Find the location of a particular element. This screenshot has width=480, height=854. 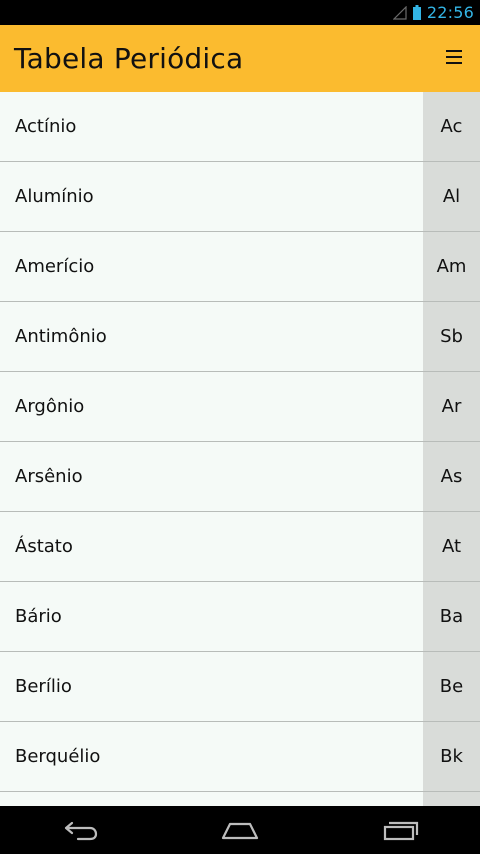

element-name: Alumínio is located at coordinates (54, 196).